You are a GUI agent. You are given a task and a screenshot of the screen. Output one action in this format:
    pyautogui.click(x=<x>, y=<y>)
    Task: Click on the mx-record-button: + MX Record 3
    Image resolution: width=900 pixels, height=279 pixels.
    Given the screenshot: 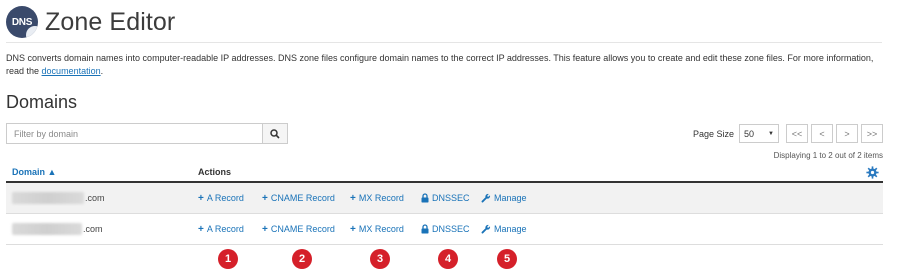 What is the action you would take?
    pyautogui.click(x=385, y=246)
    